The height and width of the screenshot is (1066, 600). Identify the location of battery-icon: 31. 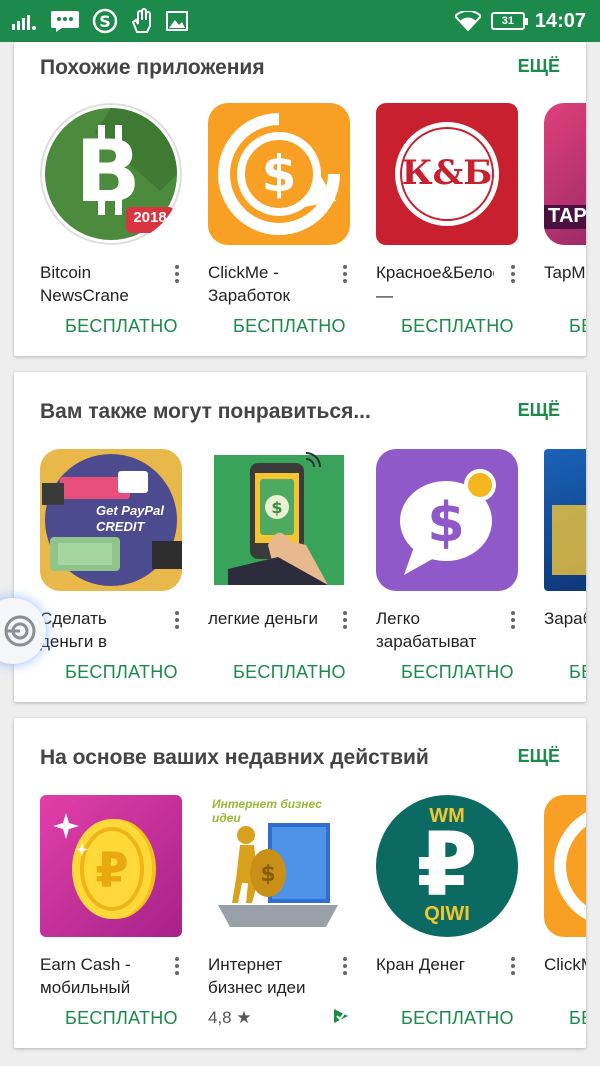
(509, 21).